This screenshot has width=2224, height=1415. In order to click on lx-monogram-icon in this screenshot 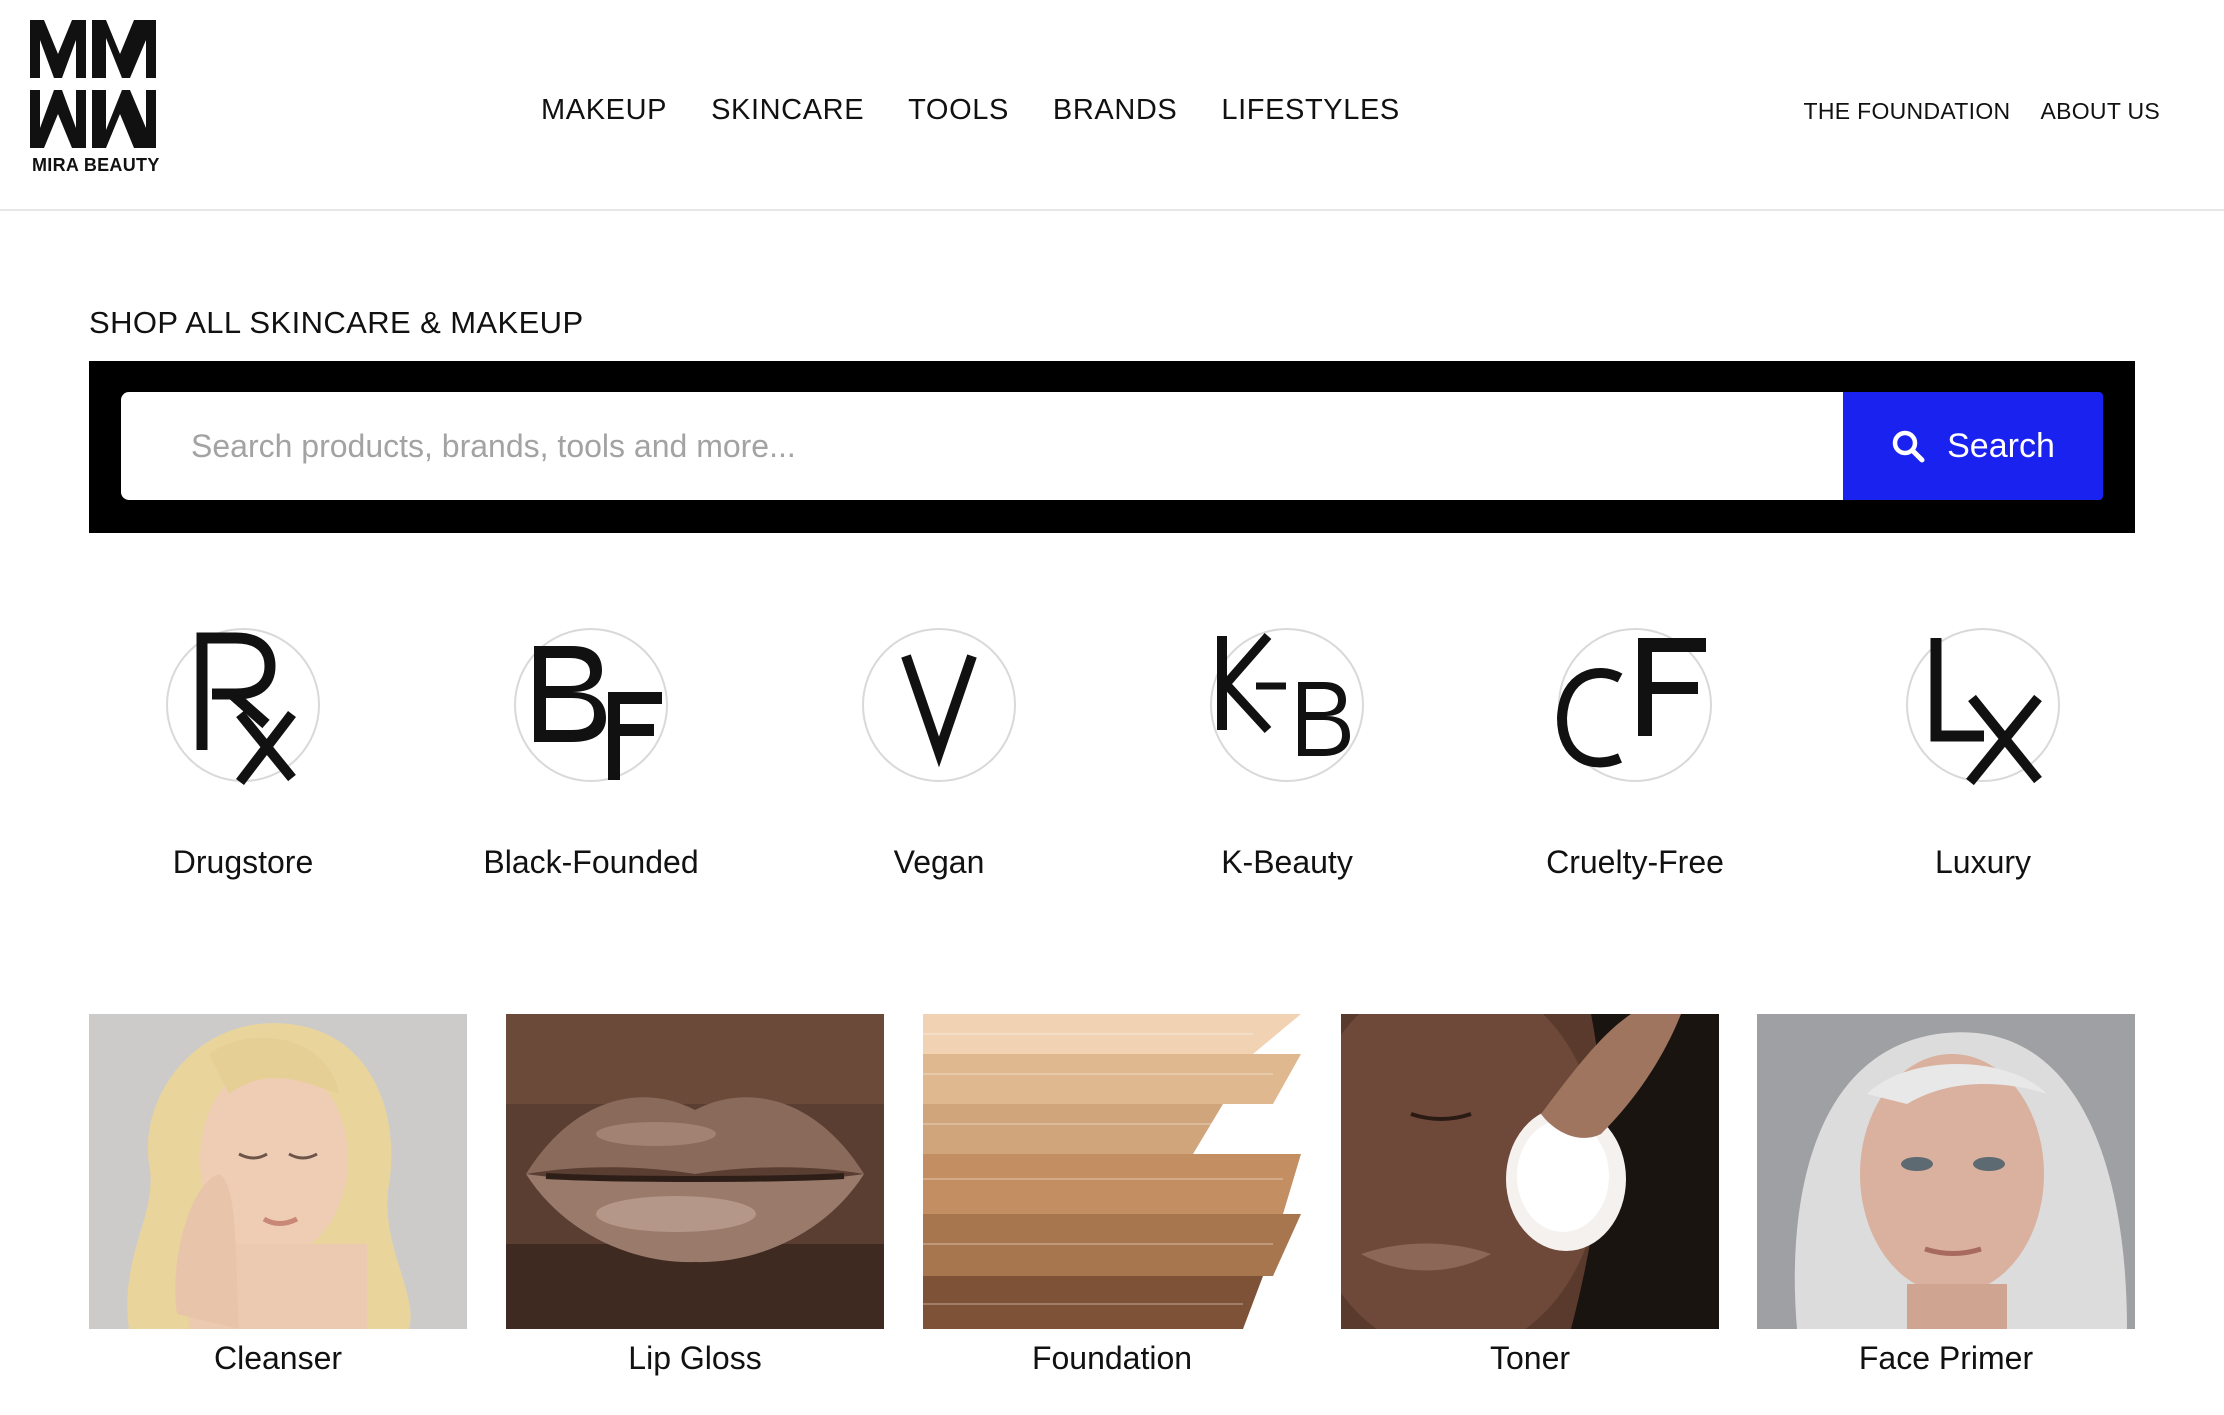, I will do `click(1986, 712)`.